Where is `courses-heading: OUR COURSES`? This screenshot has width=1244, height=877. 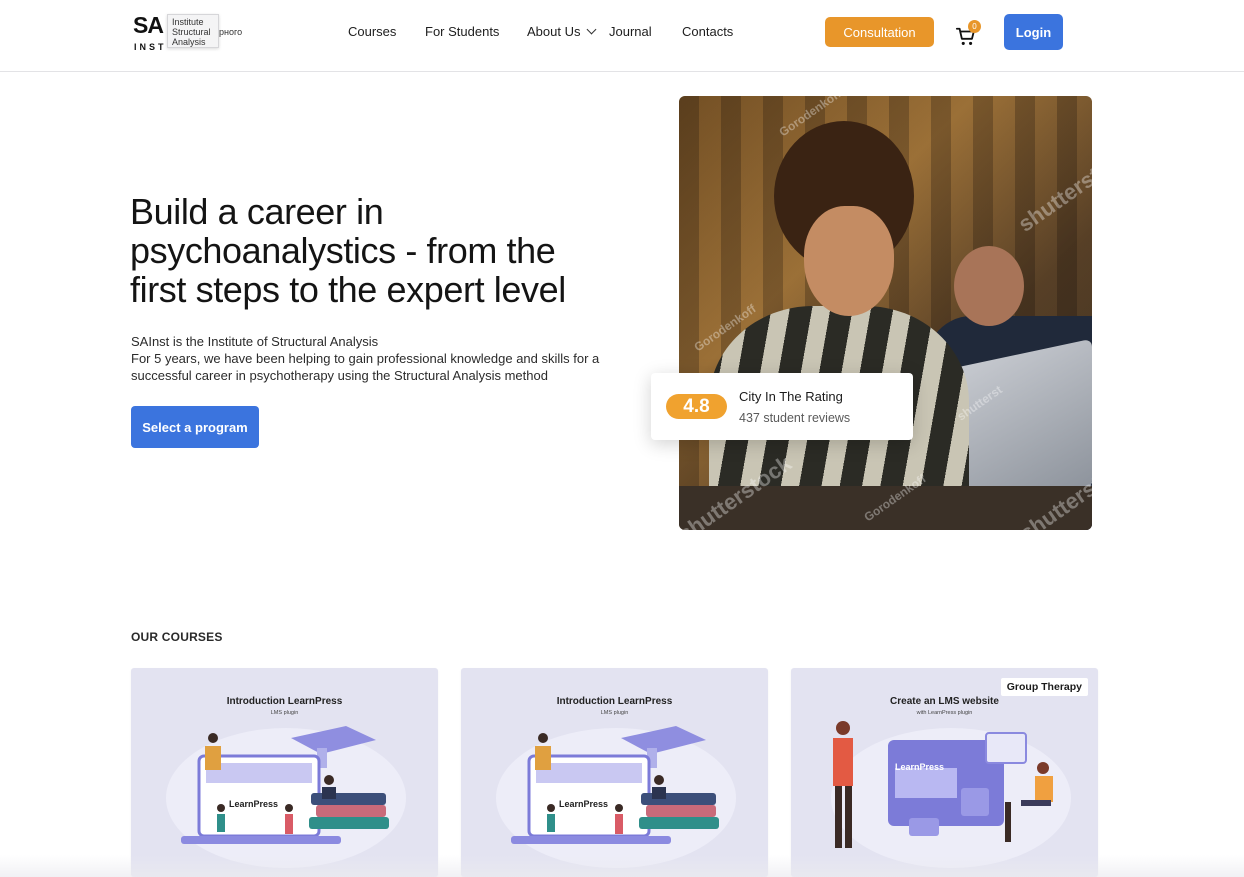 courses-heading: OUR COURSES is located at coordinates (177, 637).